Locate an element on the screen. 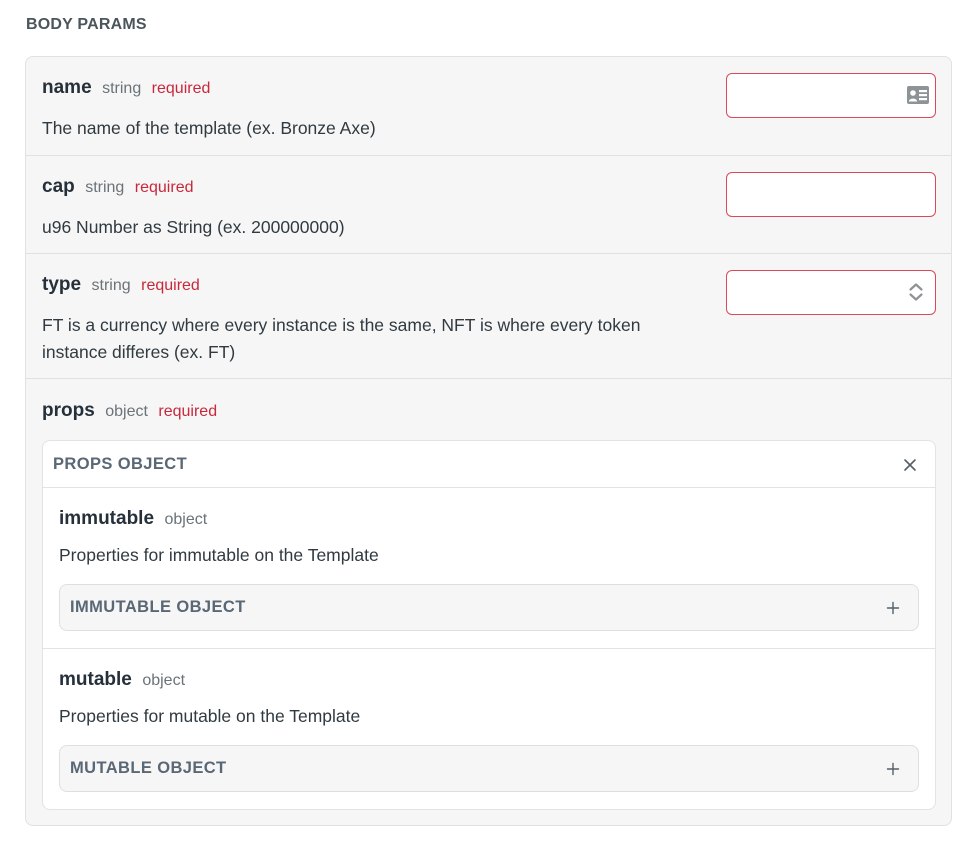 This screenshot has width=970, height=852. contact-card-icon is located at coordinates (918, 95).